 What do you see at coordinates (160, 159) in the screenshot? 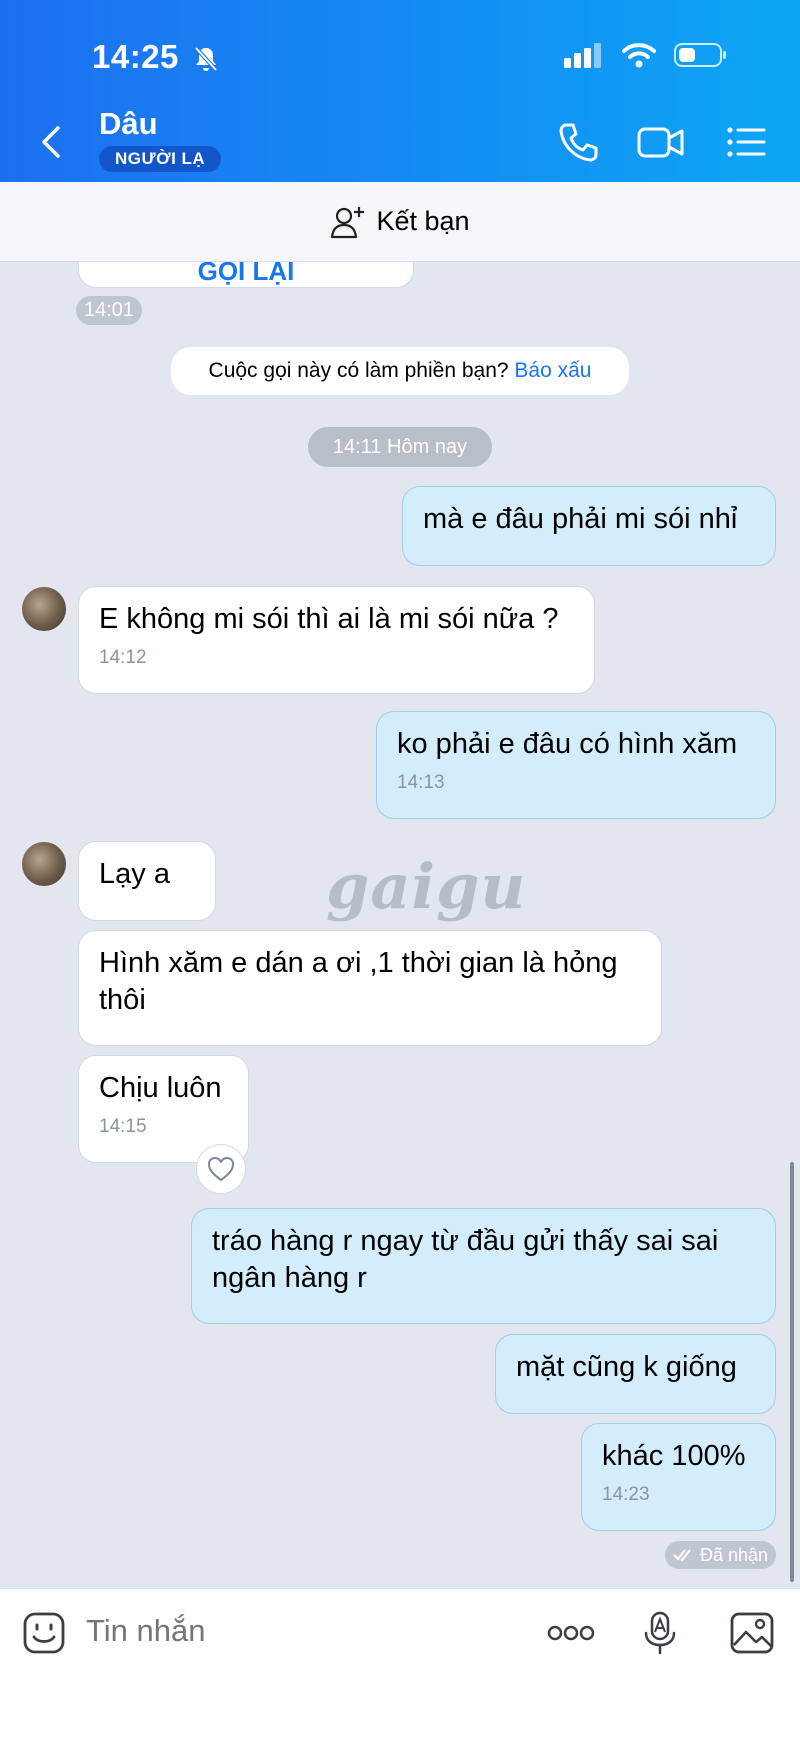
I see `stranger-badge: NGƯỜI LẠ` at bounding box center [160, 159].